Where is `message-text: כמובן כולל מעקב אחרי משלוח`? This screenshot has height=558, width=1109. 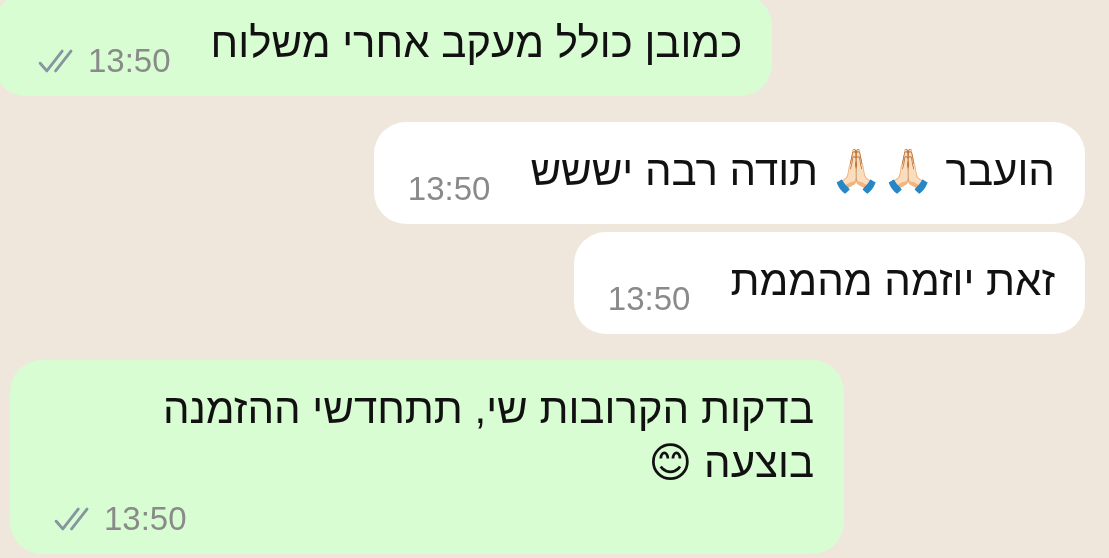 message-text: כמובן כולל מעקב אחרי משלוח is located at coordinates (476, 43).